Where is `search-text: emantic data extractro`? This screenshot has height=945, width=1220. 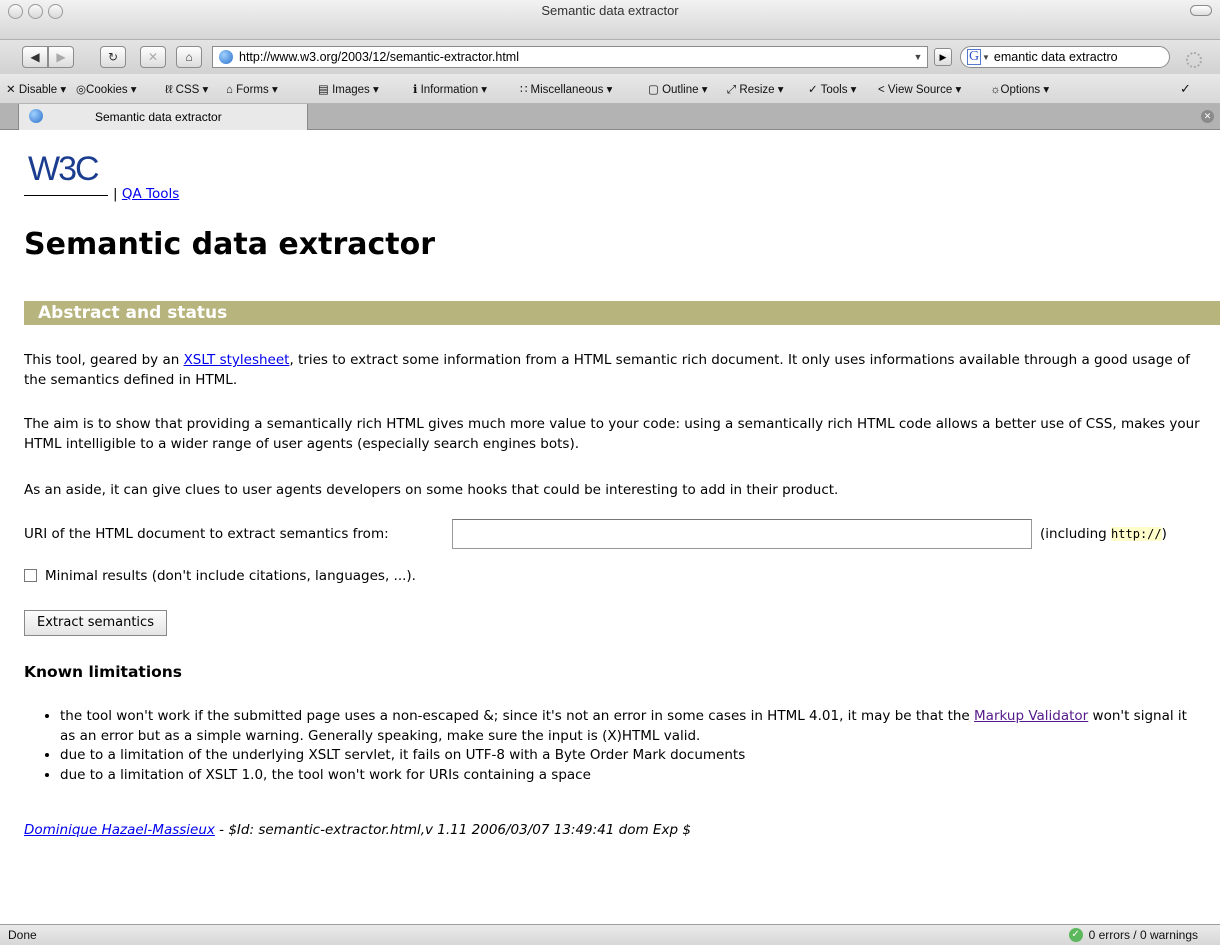 search-text: emantic data extractro is located at coordinates (1056, 57).